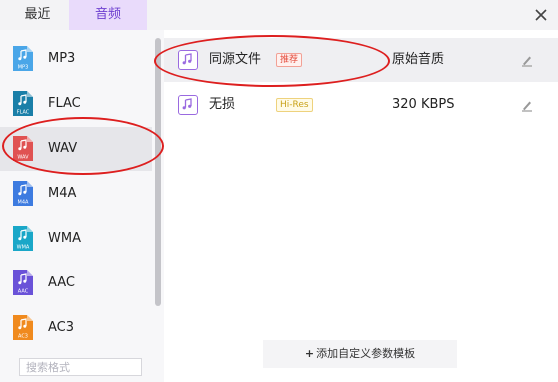 The image size is (558, 382). I want to click on m4a-file-icon: M4A, so click(23, 193).